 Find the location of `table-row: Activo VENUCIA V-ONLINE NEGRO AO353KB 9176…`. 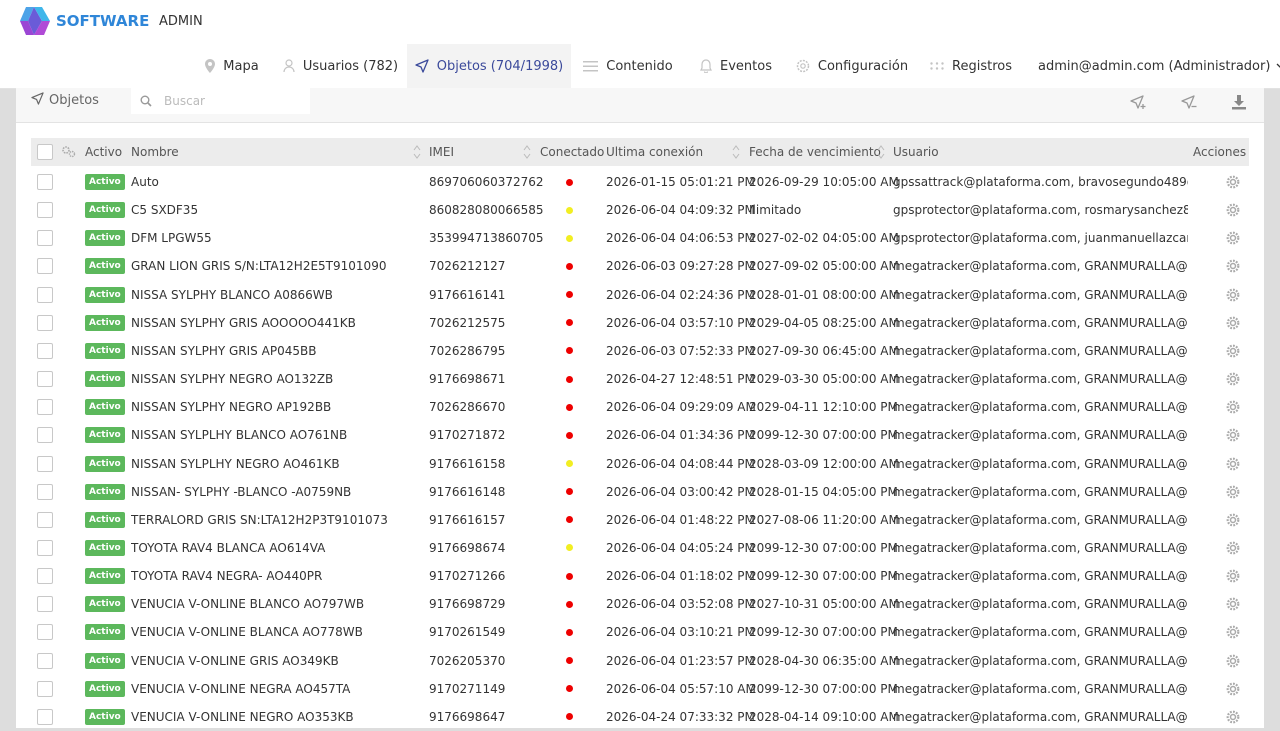

table-row: Activo VENUCIA V-ONLINE NEGRO AO353KB 9176… is located at coordinates (640, 717).